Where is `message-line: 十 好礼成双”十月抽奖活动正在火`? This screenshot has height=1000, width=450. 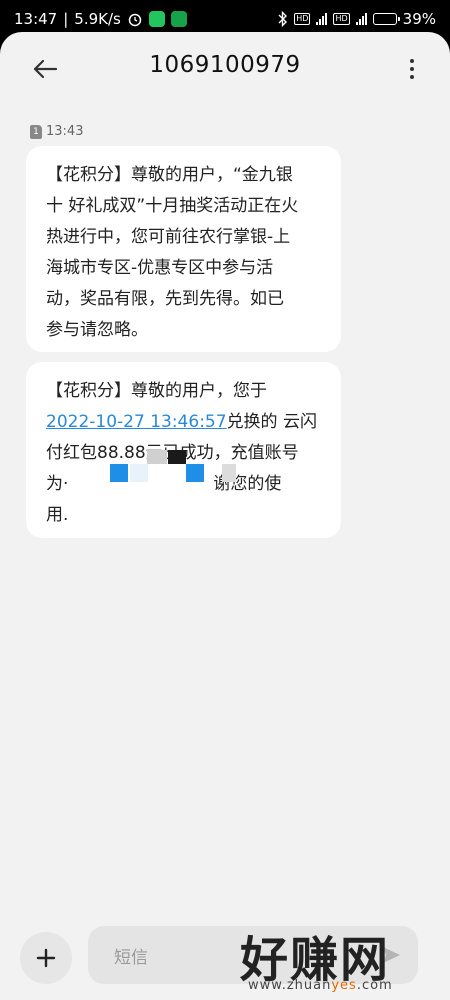
message-line: 十 好礼成双”十月抽奖活动正在火 is located at coordinates (172, 206).